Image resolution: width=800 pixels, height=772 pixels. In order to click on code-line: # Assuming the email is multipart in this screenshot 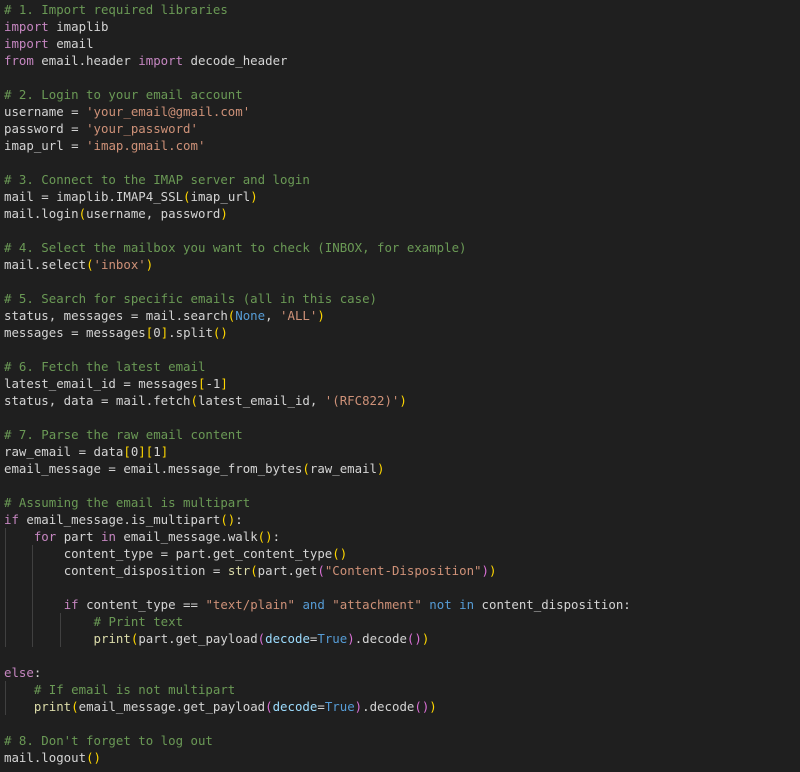, I will do `click(402, 502)`.